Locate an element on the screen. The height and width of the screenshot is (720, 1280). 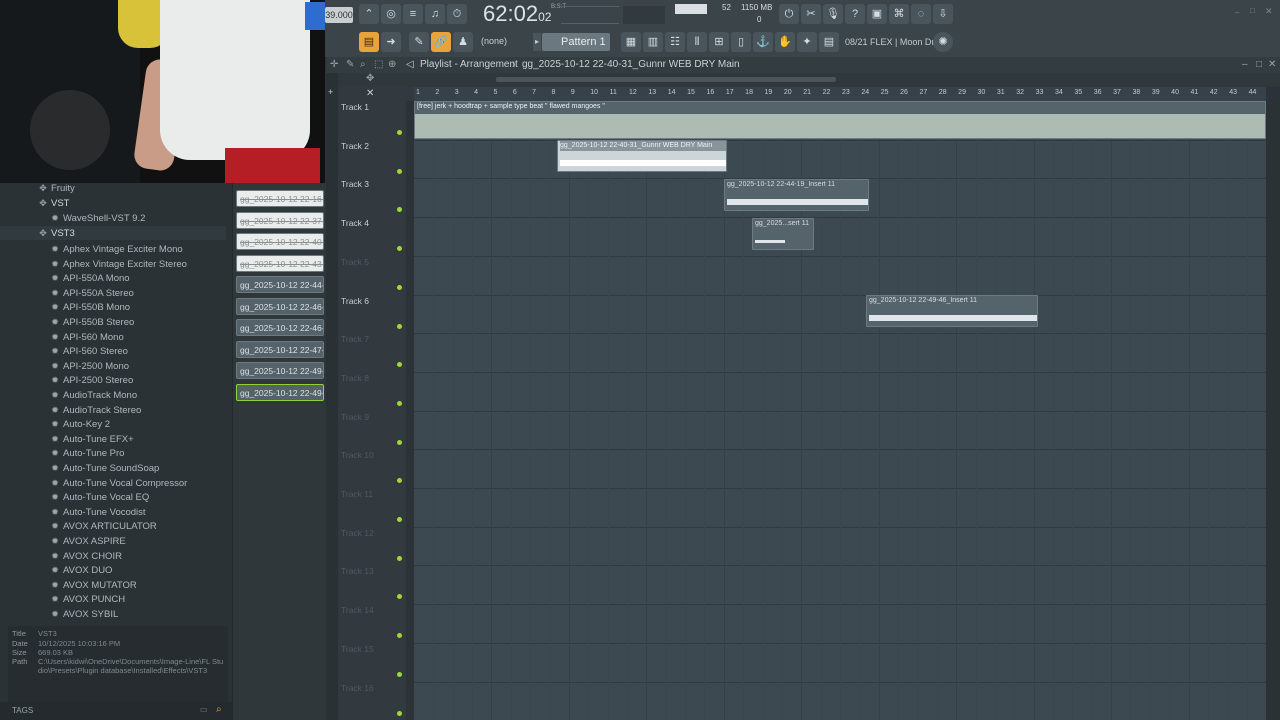
browser-icon: ⊞ is located at coordinates (719, 42).